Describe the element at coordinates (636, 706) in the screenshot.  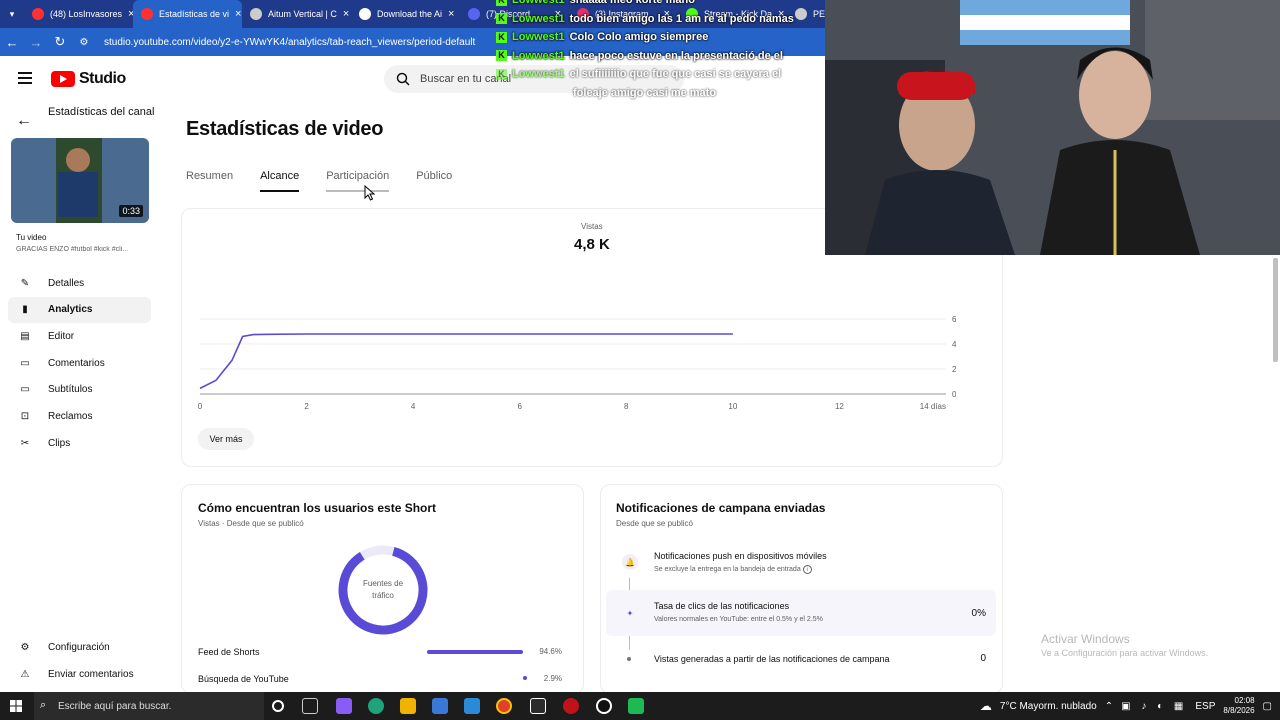
I see `app-icon-green` at that location.